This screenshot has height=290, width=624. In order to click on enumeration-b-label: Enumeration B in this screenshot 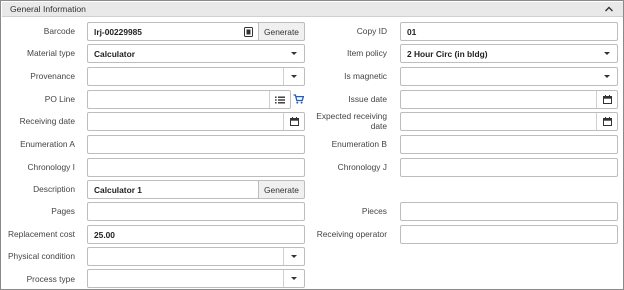, I will do `click(359, 144)`.